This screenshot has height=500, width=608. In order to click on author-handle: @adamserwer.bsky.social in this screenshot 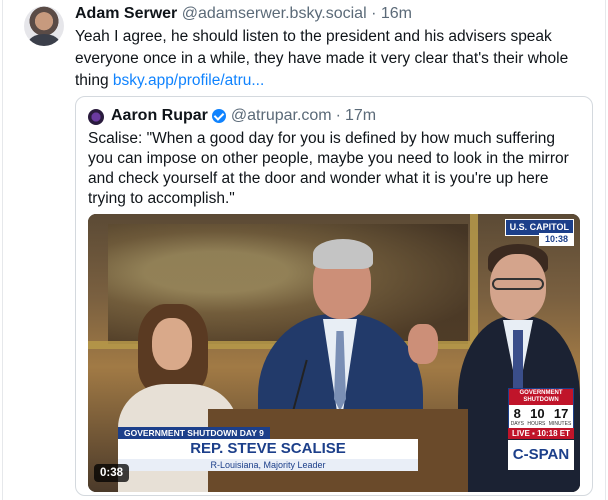, I will do `click(274, 13)`.